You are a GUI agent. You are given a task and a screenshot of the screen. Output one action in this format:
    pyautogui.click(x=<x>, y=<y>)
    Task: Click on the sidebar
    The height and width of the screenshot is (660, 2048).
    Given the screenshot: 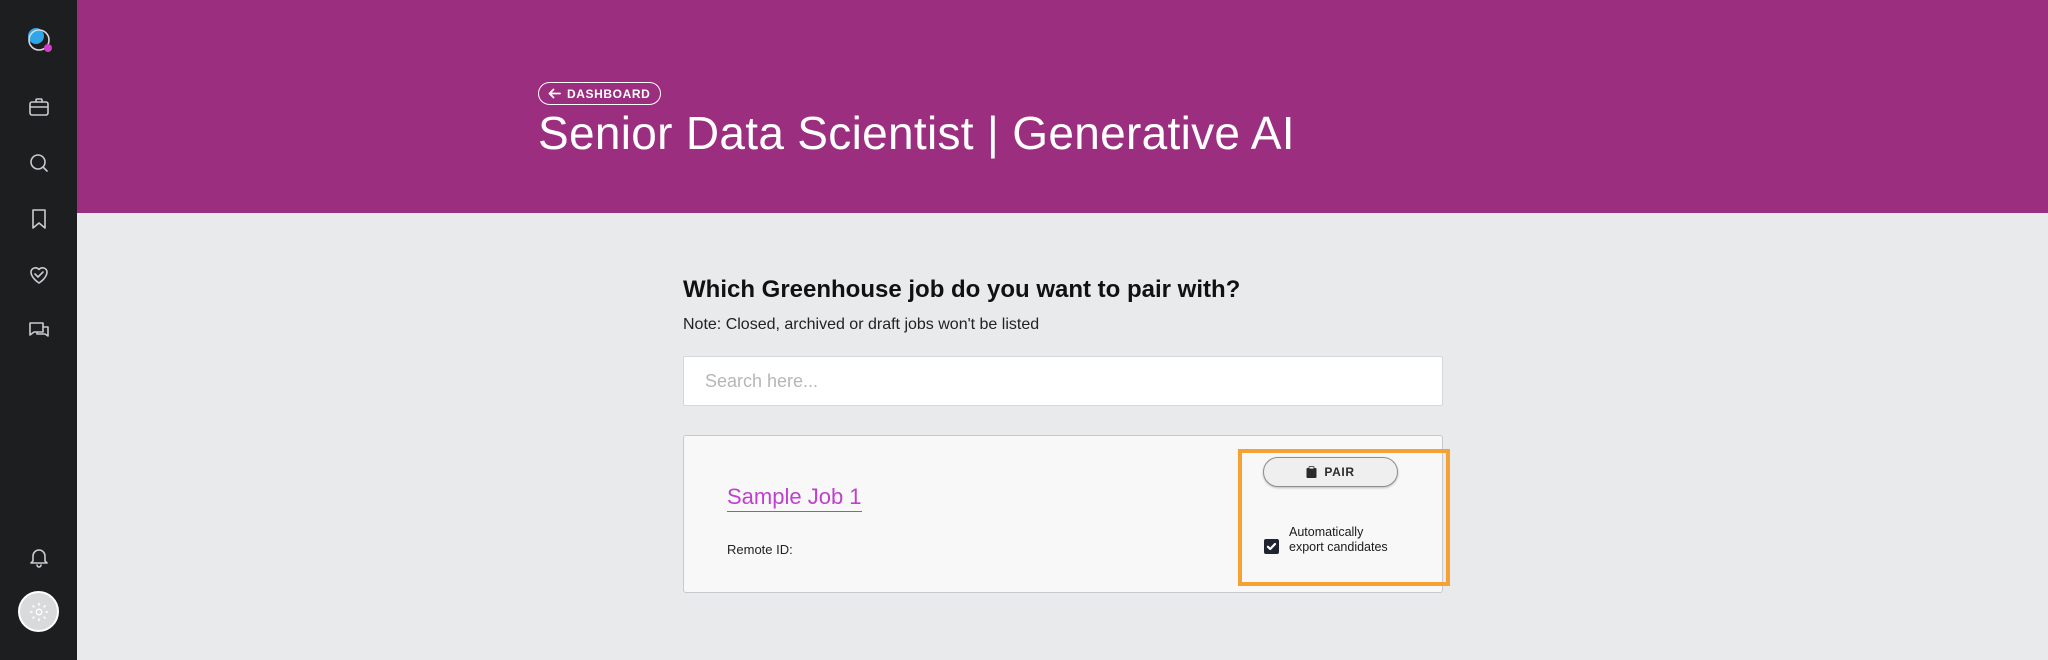 What is the action you would take?
    pyautogui.click(x=38, y=330)
    